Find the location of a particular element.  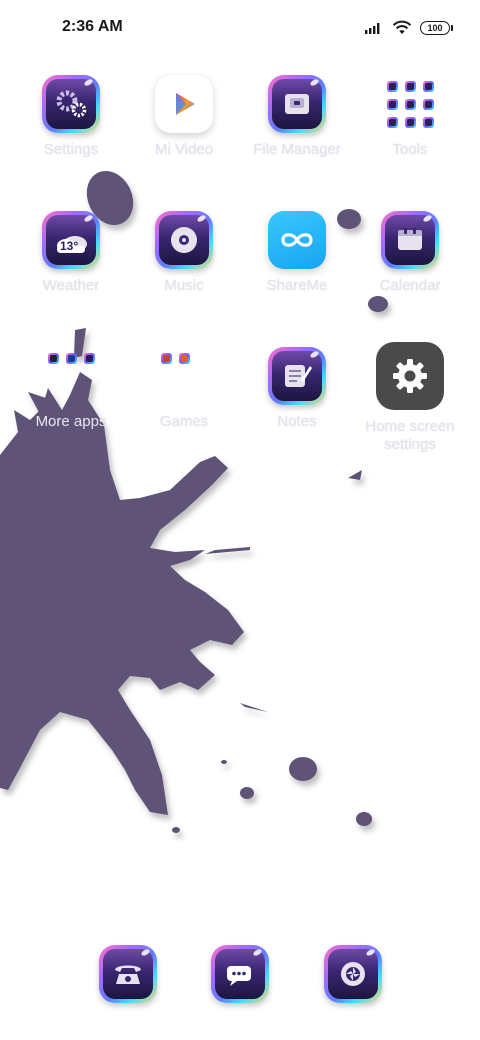

gear-icon is located at coordinates (410, 376).